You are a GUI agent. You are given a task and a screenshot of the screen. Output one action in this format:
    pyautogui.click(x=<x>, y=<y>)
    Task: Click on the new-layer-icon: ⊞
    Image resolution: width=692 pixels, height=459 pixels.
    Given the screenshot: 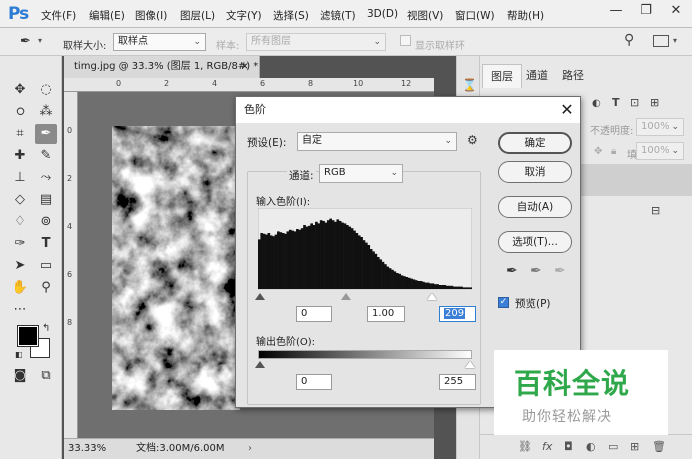 What is the action you would take?
    pyautogui.click(x=634, y=446)
    